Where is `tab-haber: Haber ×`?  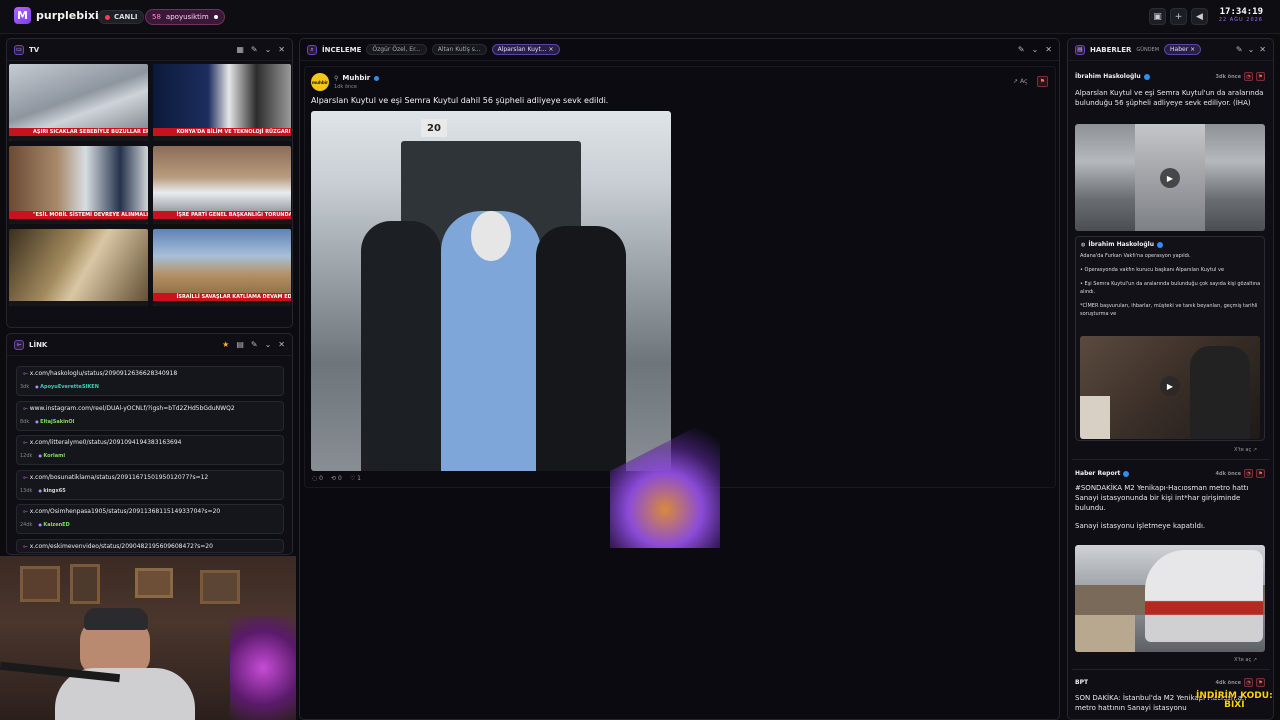 tab-haber: Haber × is located at coordinates (1183, 49).